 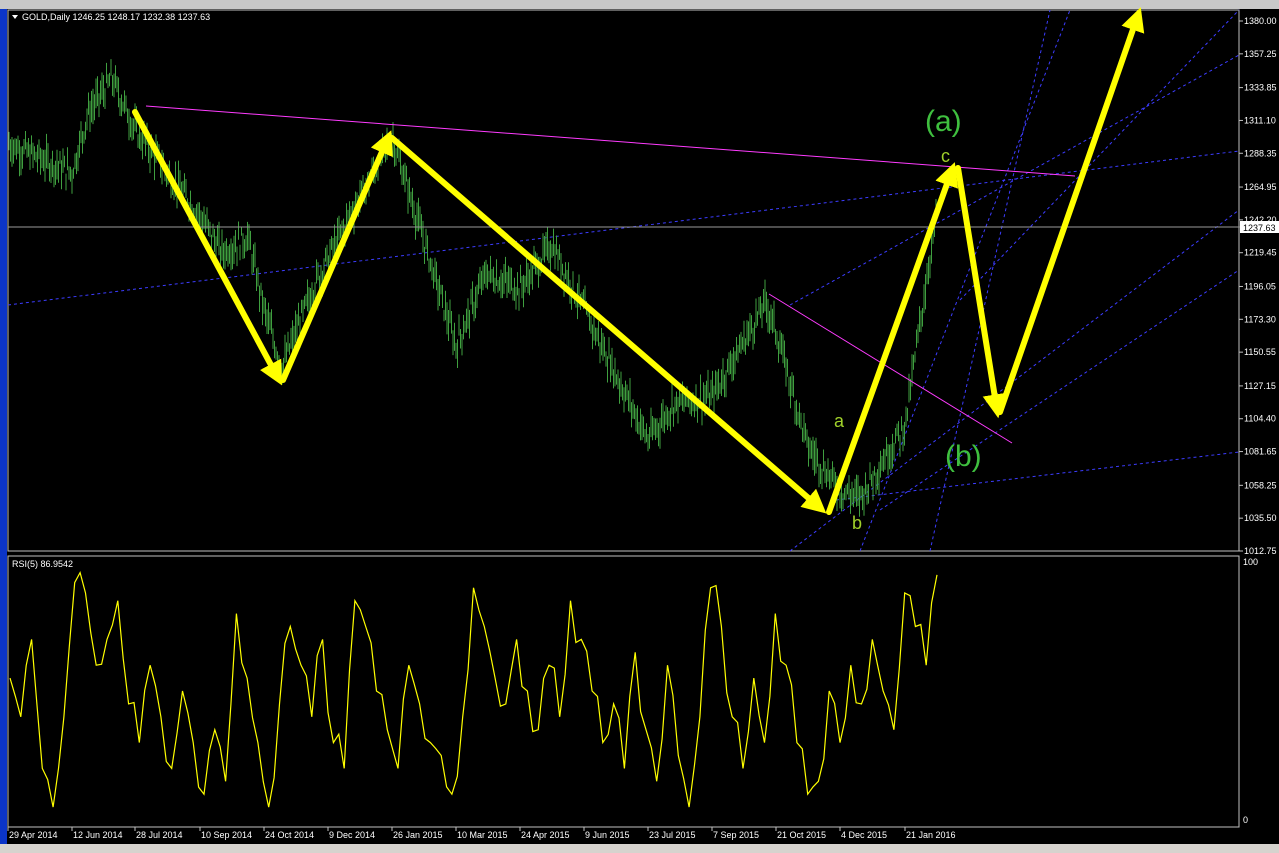 I want to click on date-tick-label: 29 Apr 2014, so click(x=33, y=835).